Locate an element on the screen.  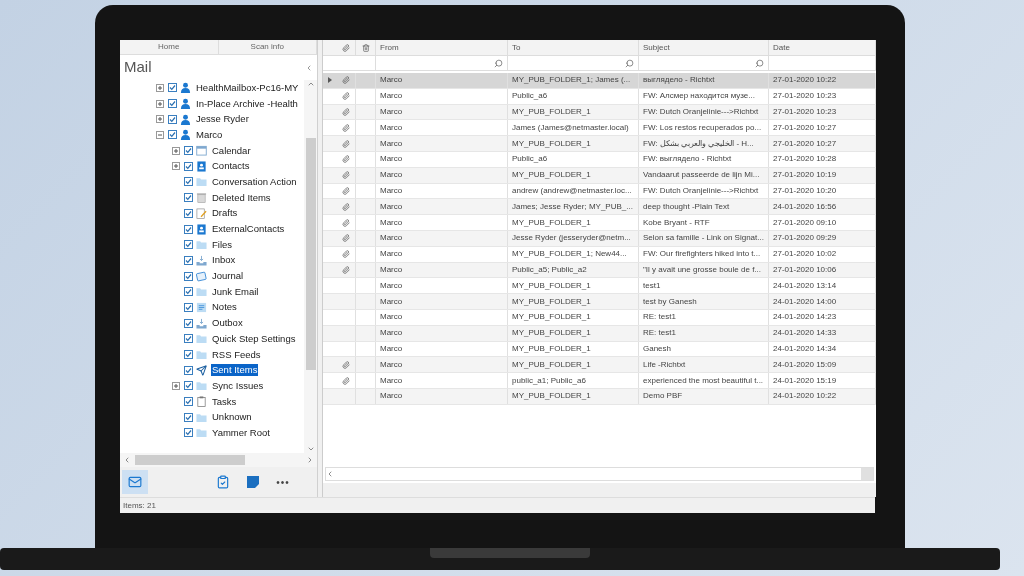
tree-item: Yammer Root is located at coordinates (241, 432).